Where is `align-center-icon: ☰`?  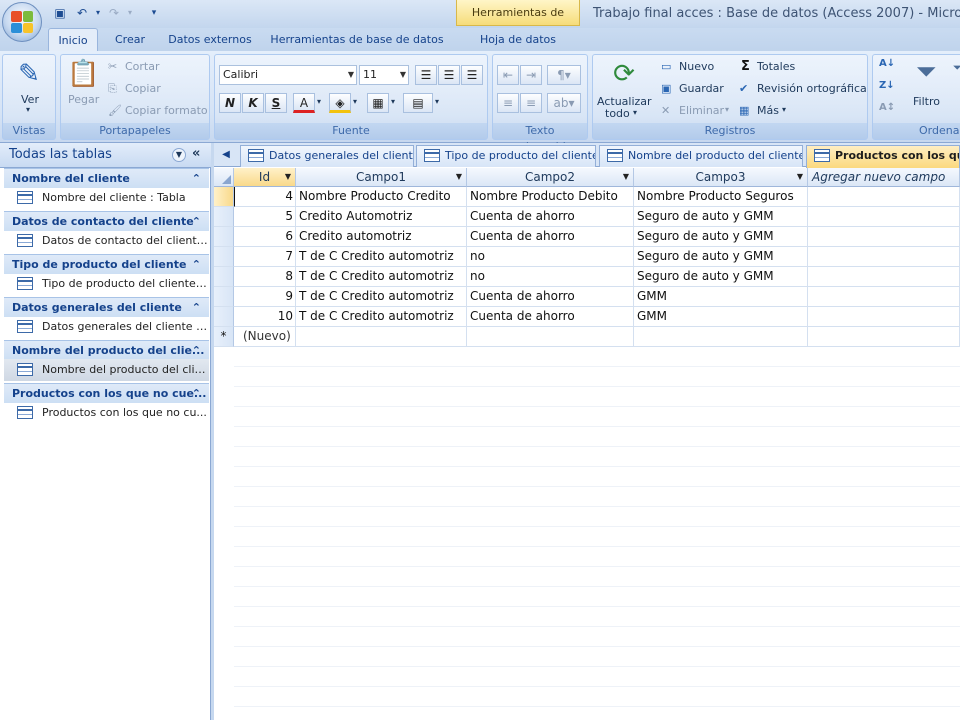
align-center-icon: ☰ is located at coordinates (449, 75).